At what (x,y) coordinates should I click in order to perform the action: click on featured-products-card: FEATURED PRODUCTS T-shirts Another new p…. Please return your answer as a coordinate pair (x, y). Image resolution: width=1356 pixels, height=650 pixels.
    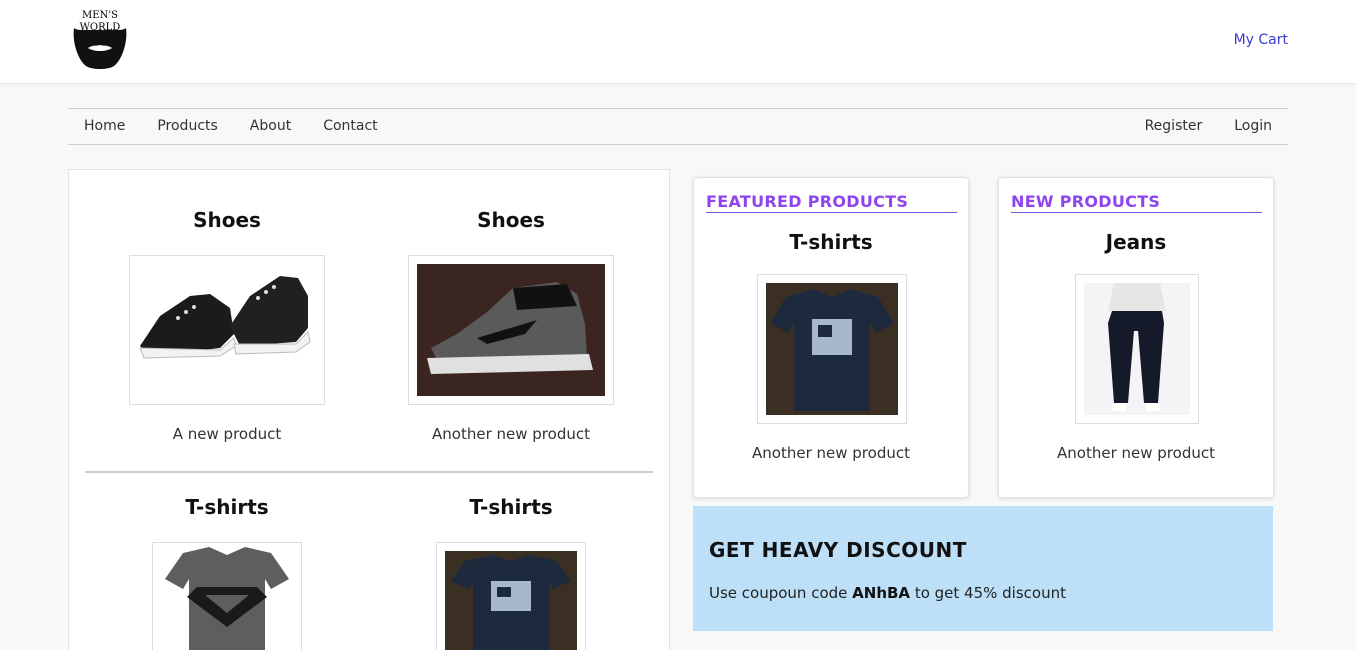
    Looking at the image, I should click on (831, 337).